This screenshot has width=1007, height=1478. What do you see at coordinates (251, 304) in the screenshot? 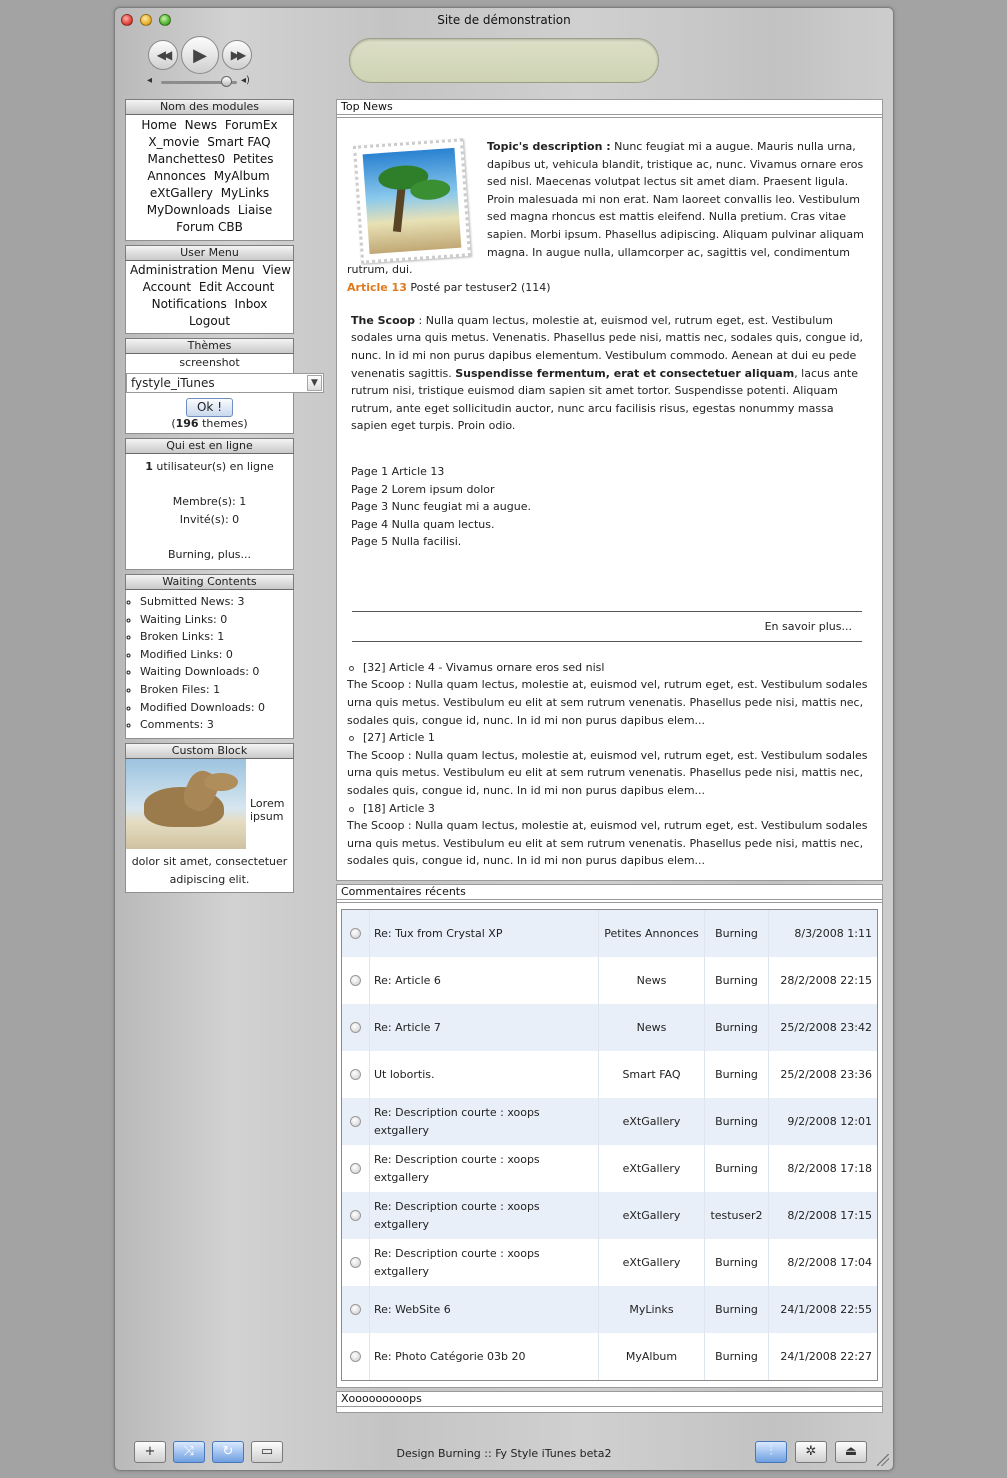
I see `user-menu-inbox: Inbox` at bounding box center [251, 304].